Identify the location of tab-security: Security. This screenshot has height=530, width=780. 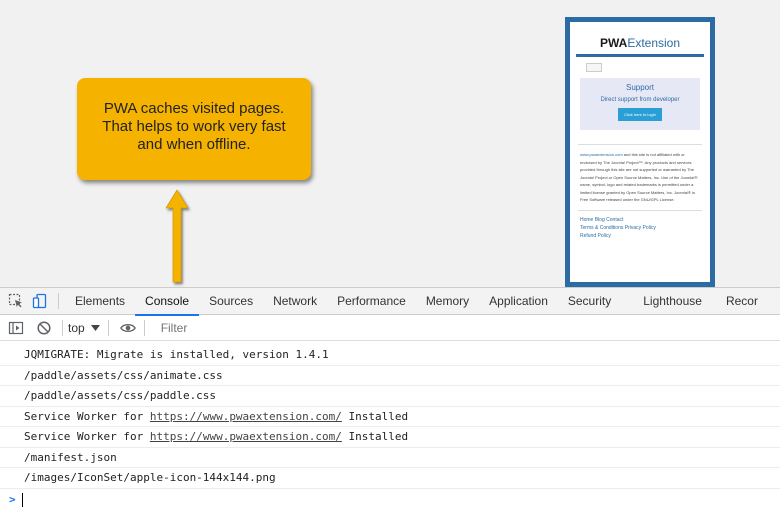
(595, 301).